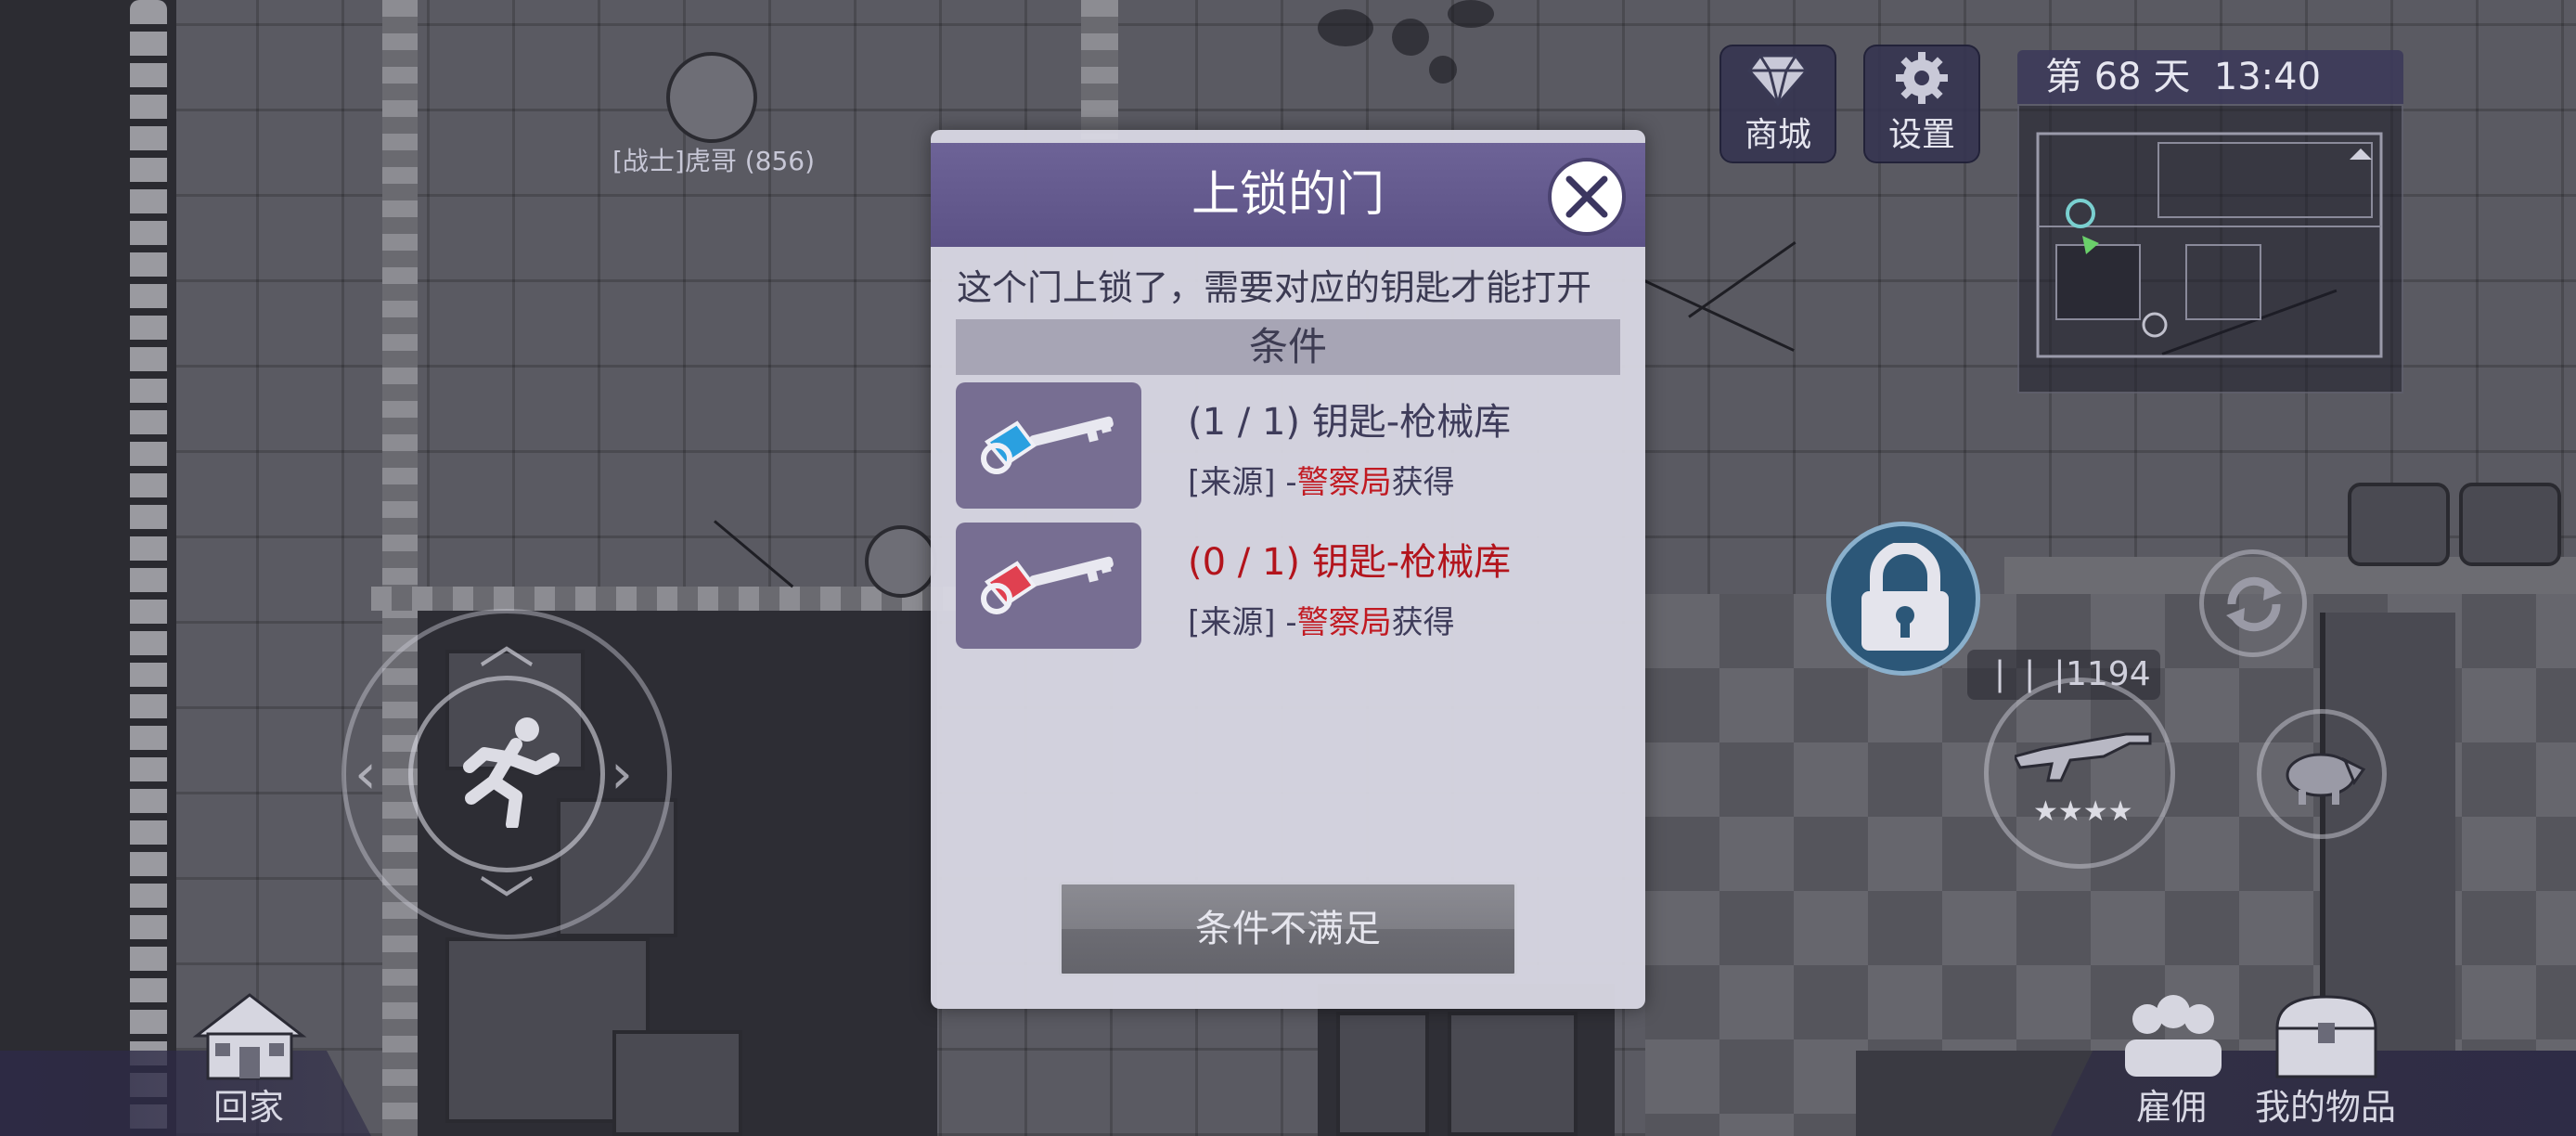 This screenshot has width=2576, height=1136. What do you see at coordinates (2326, 779) in the screenshot?
I see `boar-icon` at bounding box center [2326, 779].